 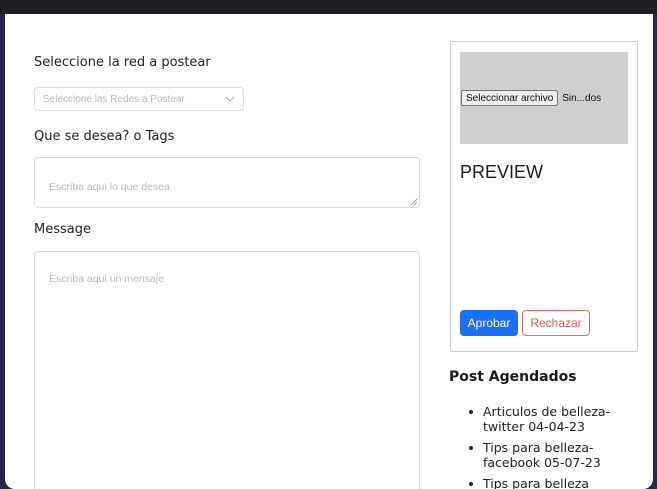 What do you see at coordinates (62, 229) in the screenshot?
I see `message-label: Message` at bounding box center [62, 229].